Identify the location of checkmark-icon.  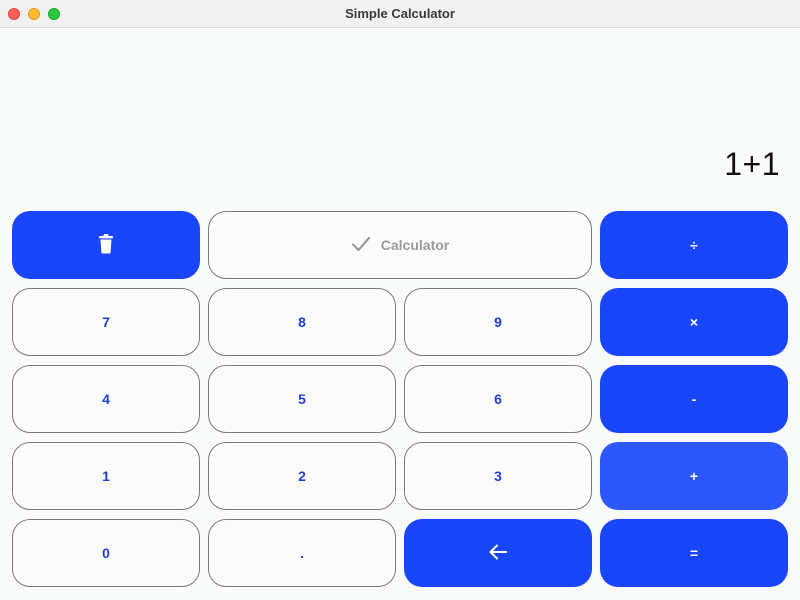
(361, 245).